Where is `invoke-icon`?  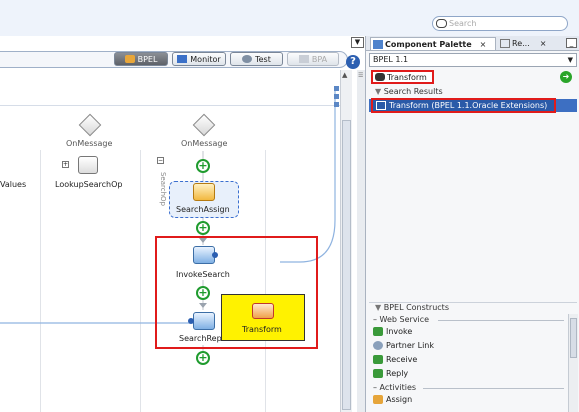 invoke-icon is located at coordinates (378, 331).